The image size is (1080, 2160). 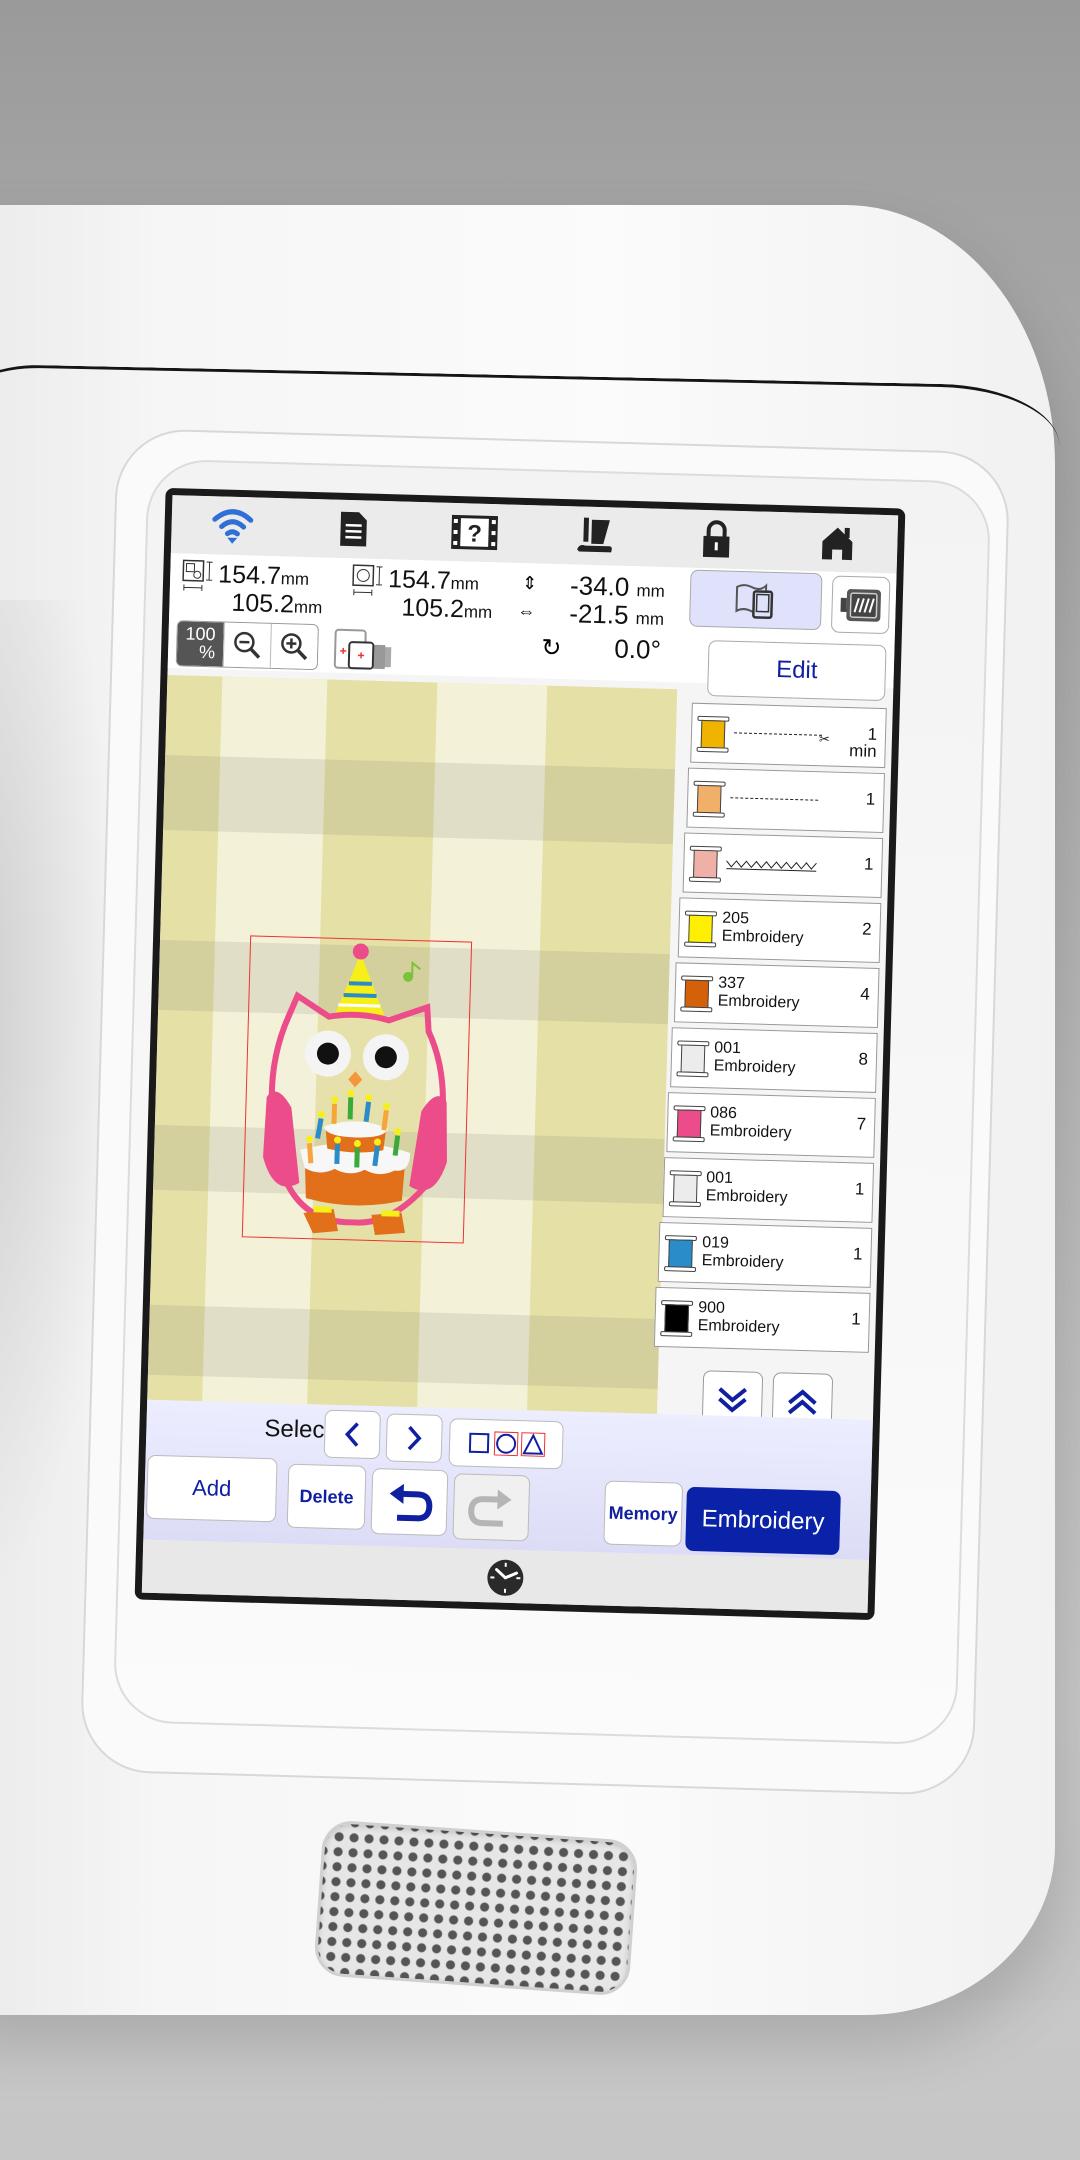 What do you see at coordinates (362, 649) in the screenshot?
I see `hoop-frames-icon` at bounding box center [362, 649].